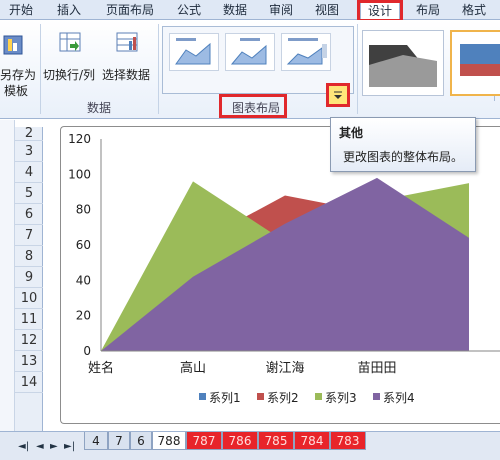  I want to click on ribbon-tab-row: 开始 插入 页面布局 公式 数据 审阅 视图 设计 布局 格式, so click(250, 10).